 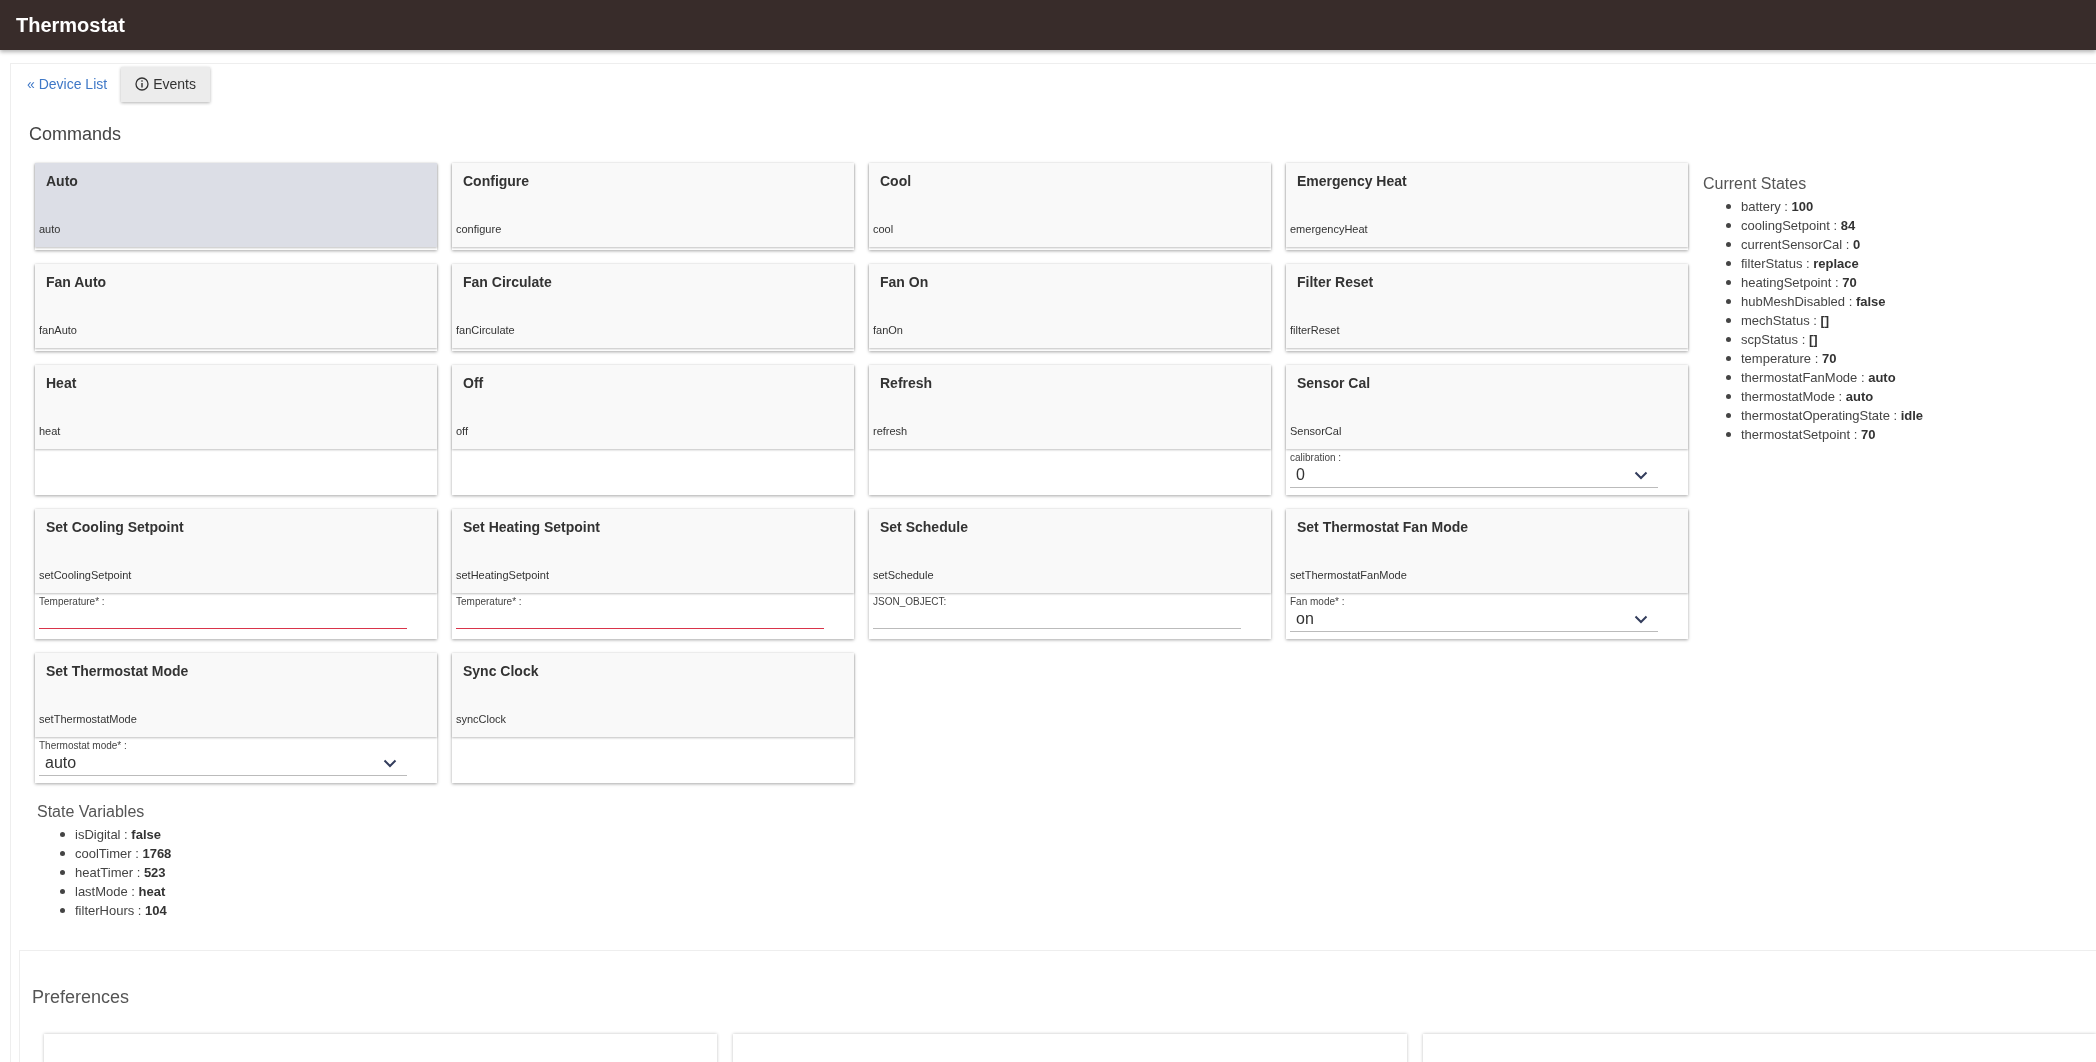 I want to click on command-button: Filter Reset filterReset, so click(x=1487, y=306).